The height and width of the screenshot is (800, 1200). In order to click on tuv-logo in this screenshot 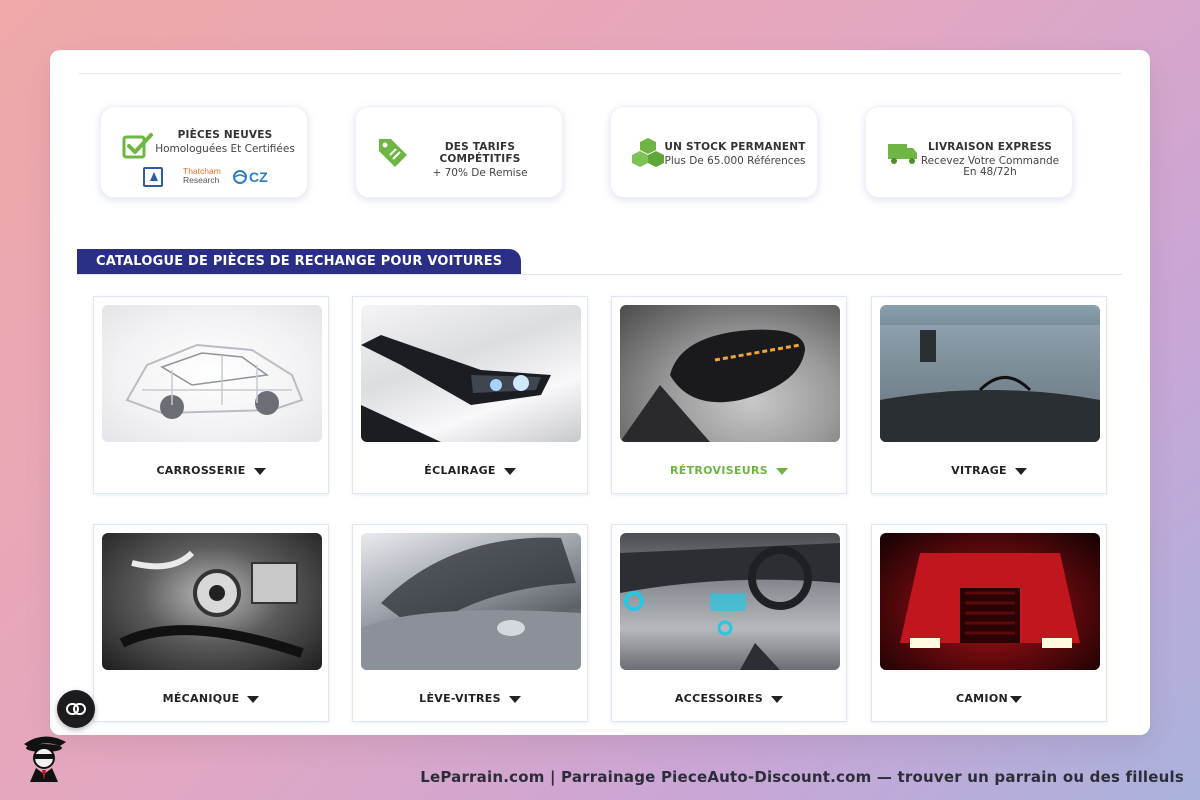, I will do `click(153, 177)`.